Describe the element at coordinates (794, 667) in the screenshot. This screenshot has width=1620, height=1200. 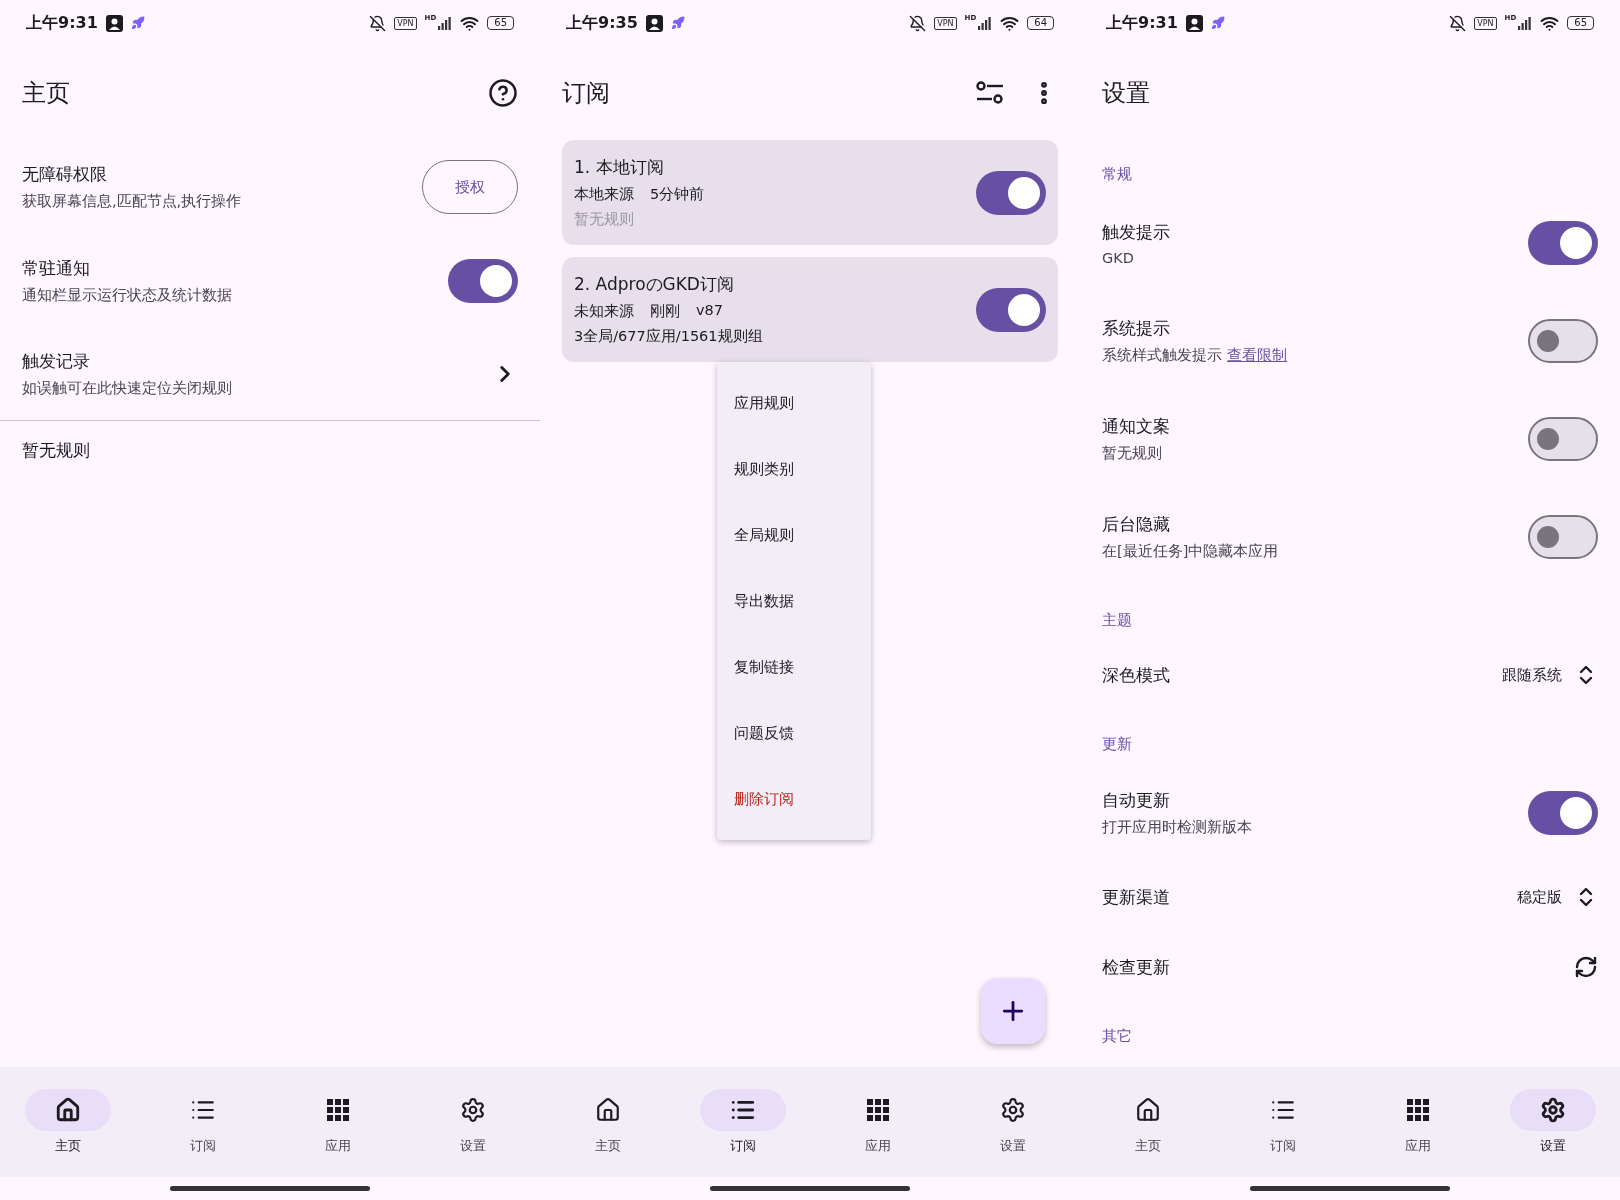
I see `menu-item: 复制链接` at that location.